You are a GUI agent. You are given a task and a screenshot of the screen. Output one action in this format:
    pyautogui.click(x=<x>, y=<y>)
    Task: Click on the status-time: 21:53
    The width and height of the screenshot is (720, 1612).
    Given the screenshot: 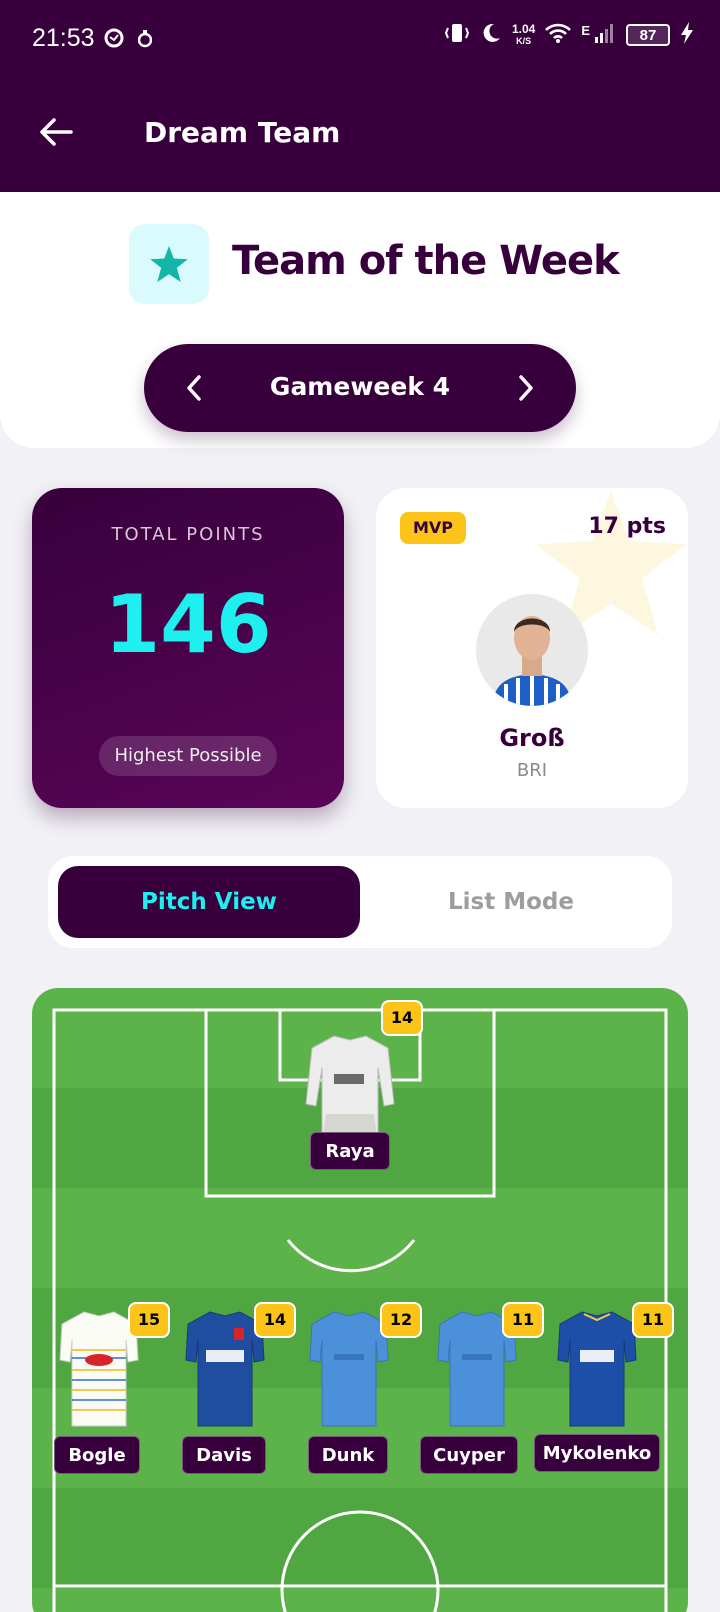 What is the action you would take?
    pyautogui.click(x=63, y=38)
    